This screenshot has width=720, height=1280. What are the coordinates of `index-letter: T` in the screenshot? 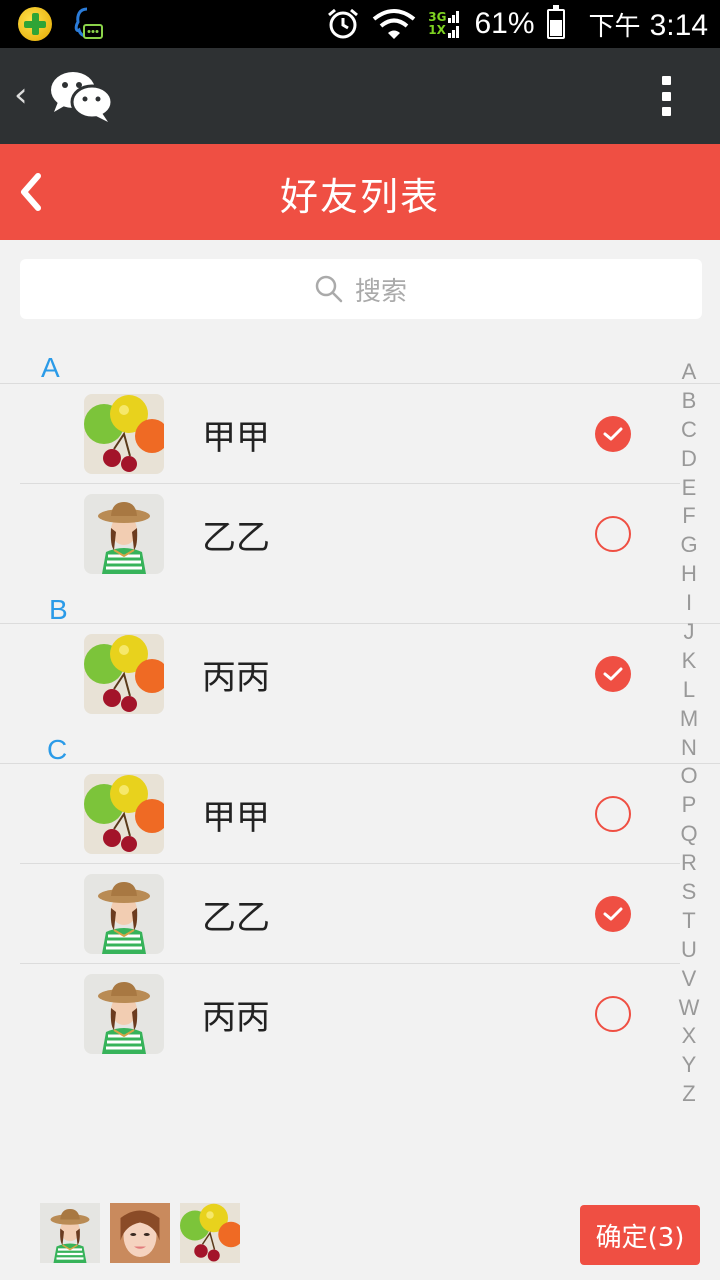 It's located at (688, 921).